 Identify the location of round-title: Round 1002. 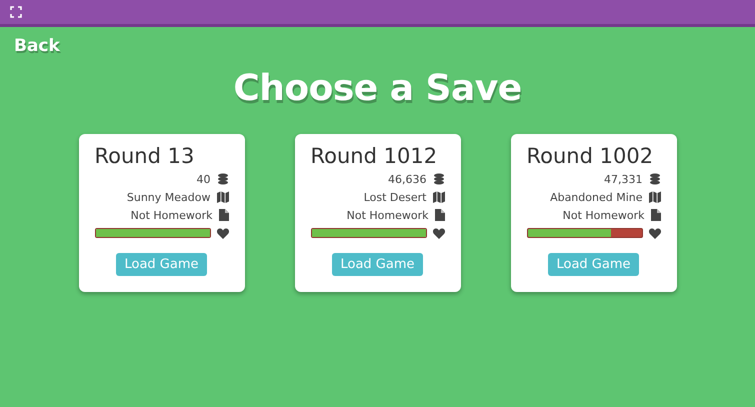
(590, 156).